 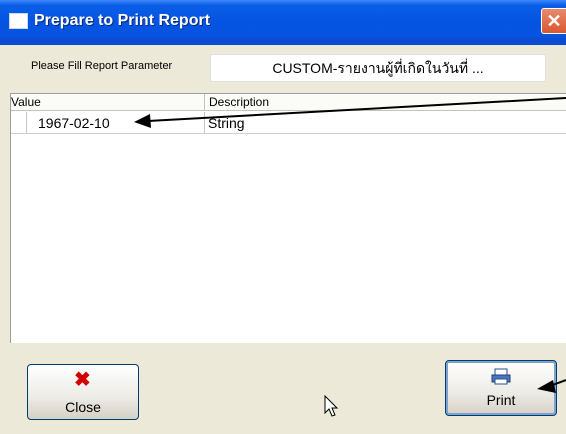 What do you see at coordinates (142, 121) in the screenshot?
I see `annotation-arrowhead-value` at bounding box center [142, 121].